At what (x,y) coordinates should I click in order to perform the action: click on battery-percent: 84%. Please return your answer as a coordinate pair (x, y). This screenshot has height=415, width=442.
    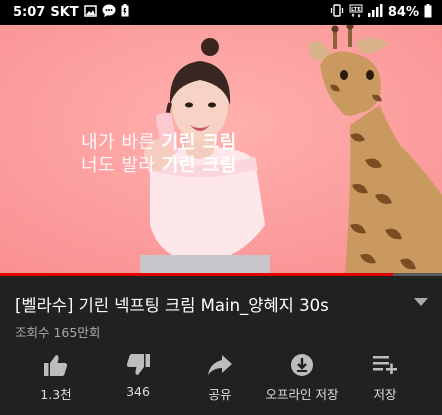
    Looking at the image, I should click on (403, 12).